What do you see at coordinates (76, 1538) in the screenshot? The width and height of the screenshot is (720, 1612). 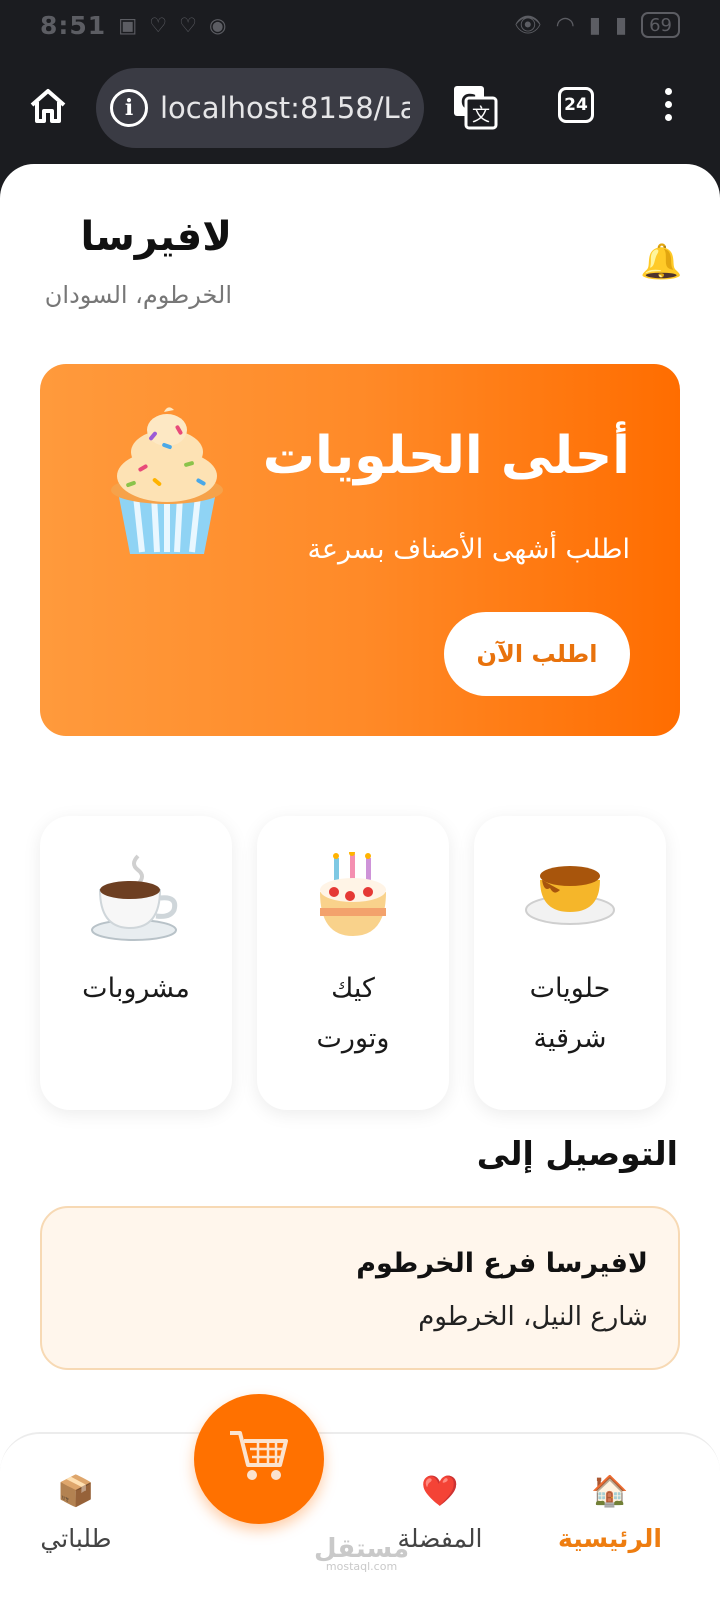 I see `nav-orders-label: طلباتي` at bounding box center [76, 1538].